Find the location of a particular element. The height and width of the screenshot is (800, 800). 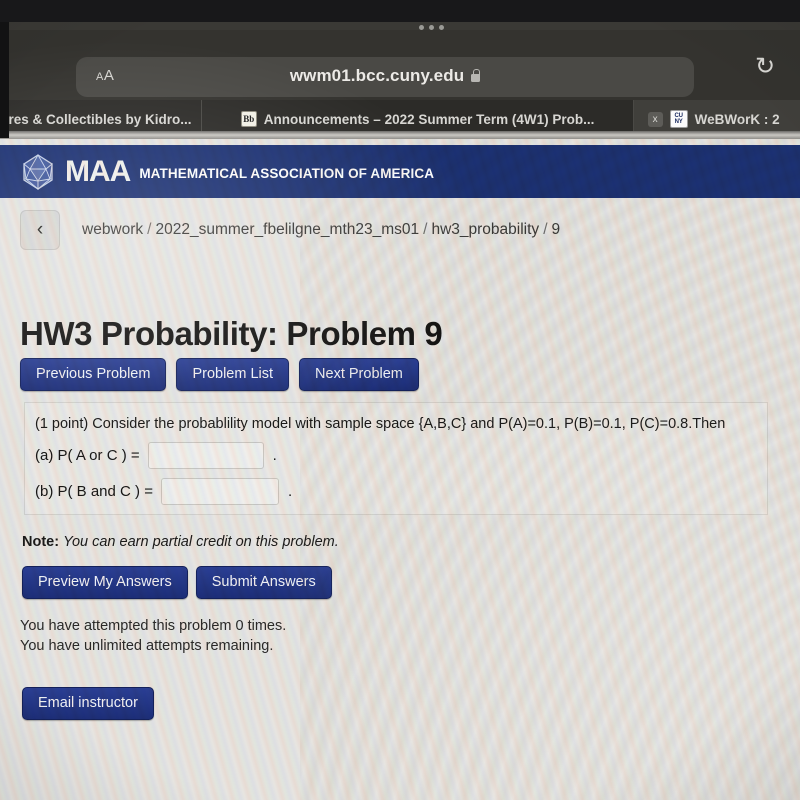

close-icon: x is located at coordinates (655, 119).